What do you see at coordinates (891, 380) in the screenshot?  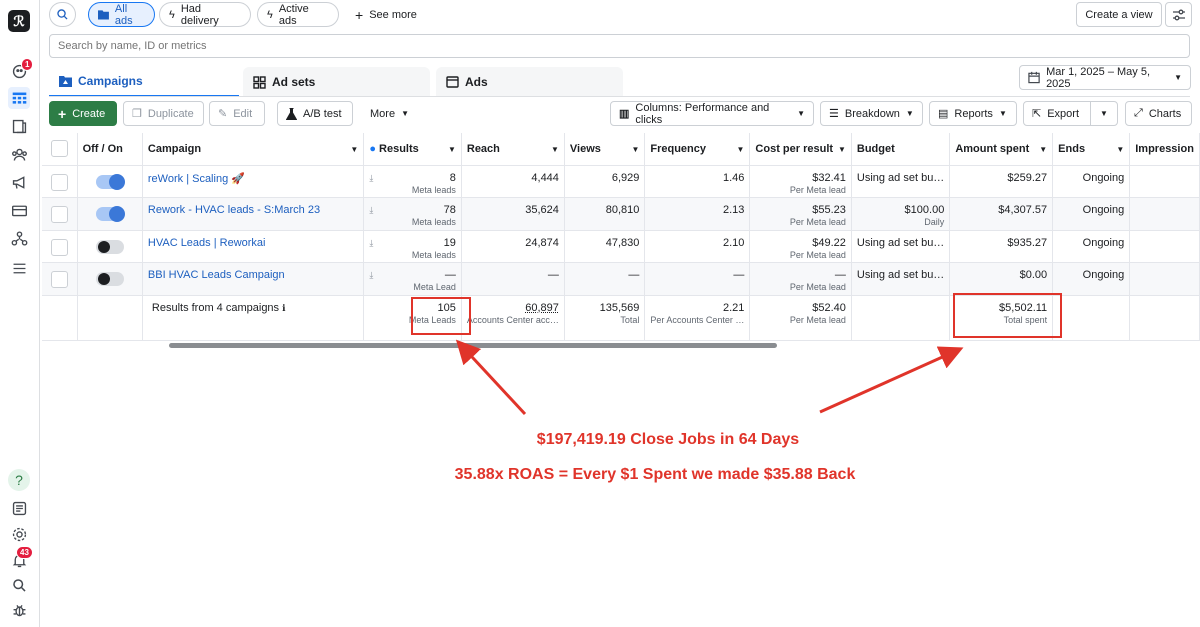 I see `arrow-to-spent` at bounding box center [891, 380].